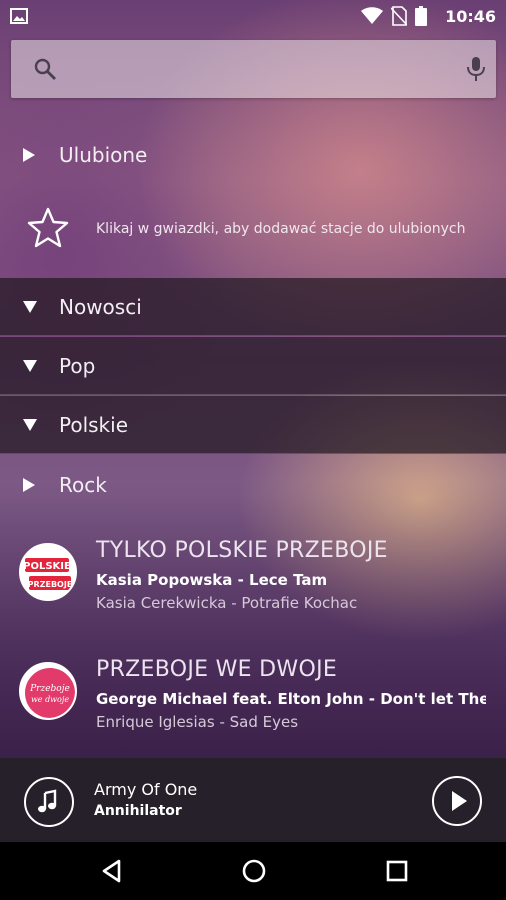  What do you see at coordinates (397, 871) in the screenshot?
I see `recents-icon` at bounding box center [397, 871].